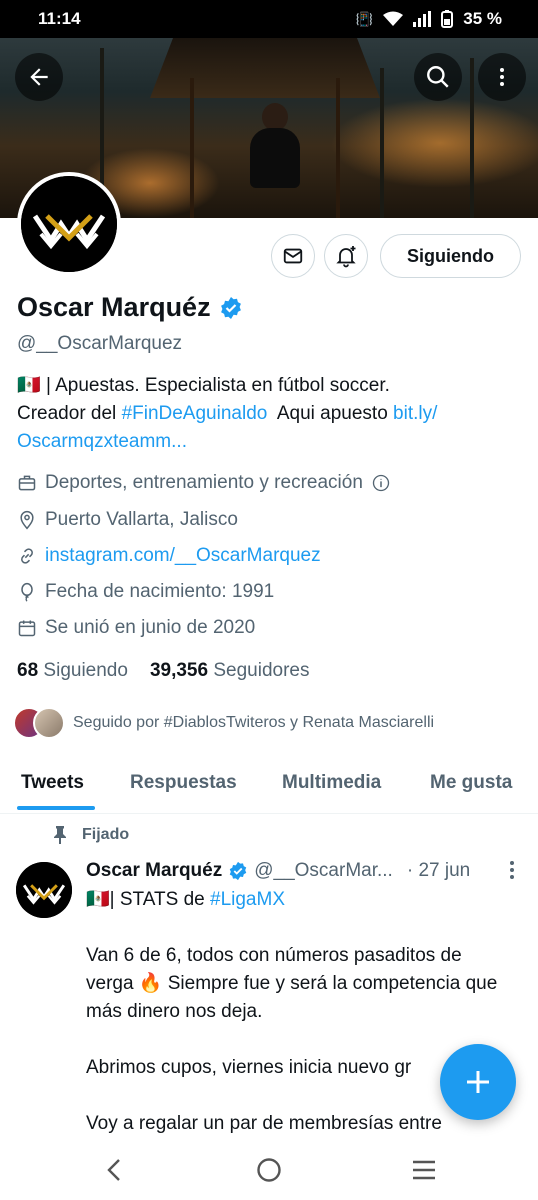 The width and height of the screenshot is (538, 1200). I want to click on meta-category: Deportes, entrenamiento y recreación, so click(204, 483).